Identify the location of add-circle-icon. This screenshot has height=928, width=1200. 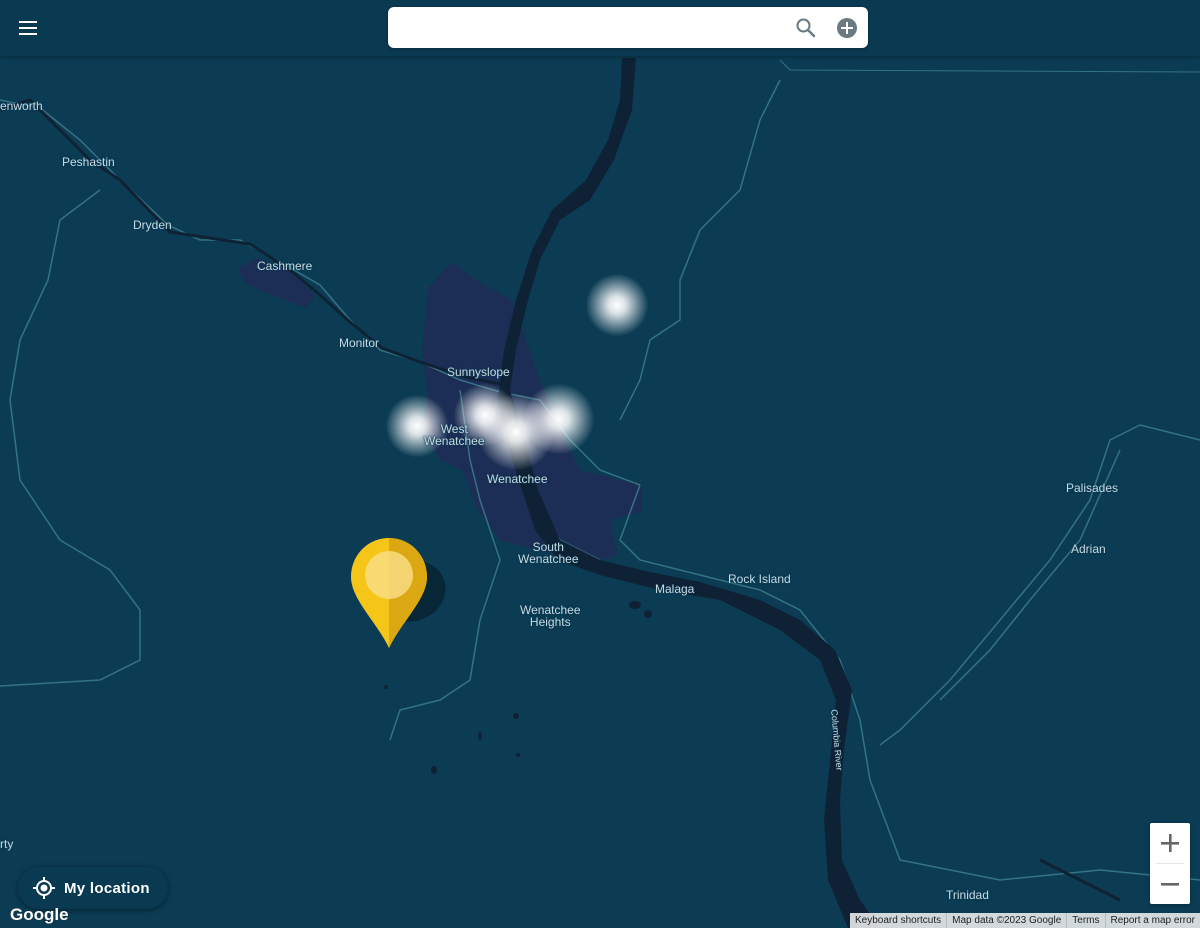
(847, 28).